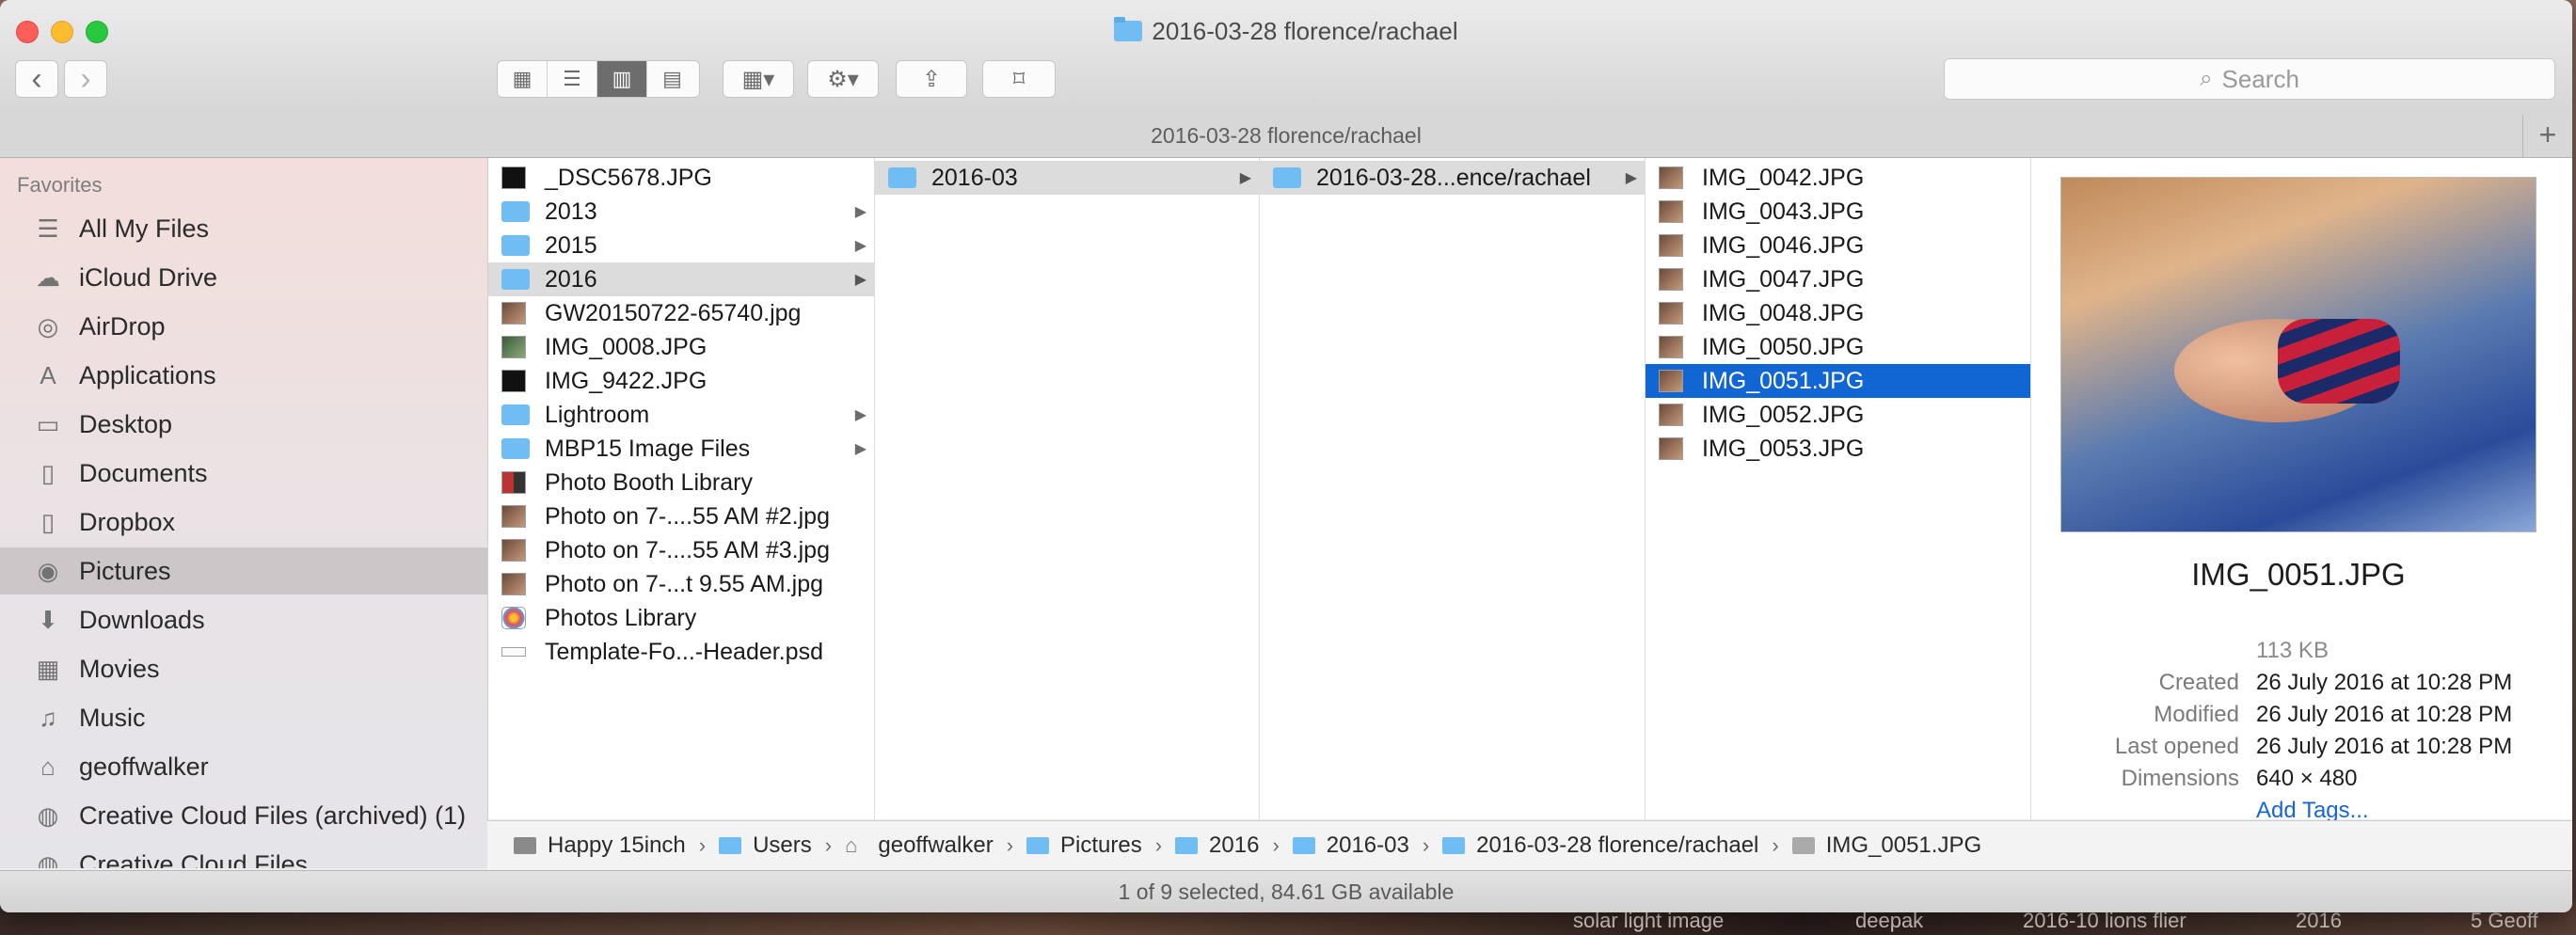 The width and height of the screenshot is (2576, 935). Describe the element at coordinates (2298, 354) in the screenshot. I see `image-preview` at that location.